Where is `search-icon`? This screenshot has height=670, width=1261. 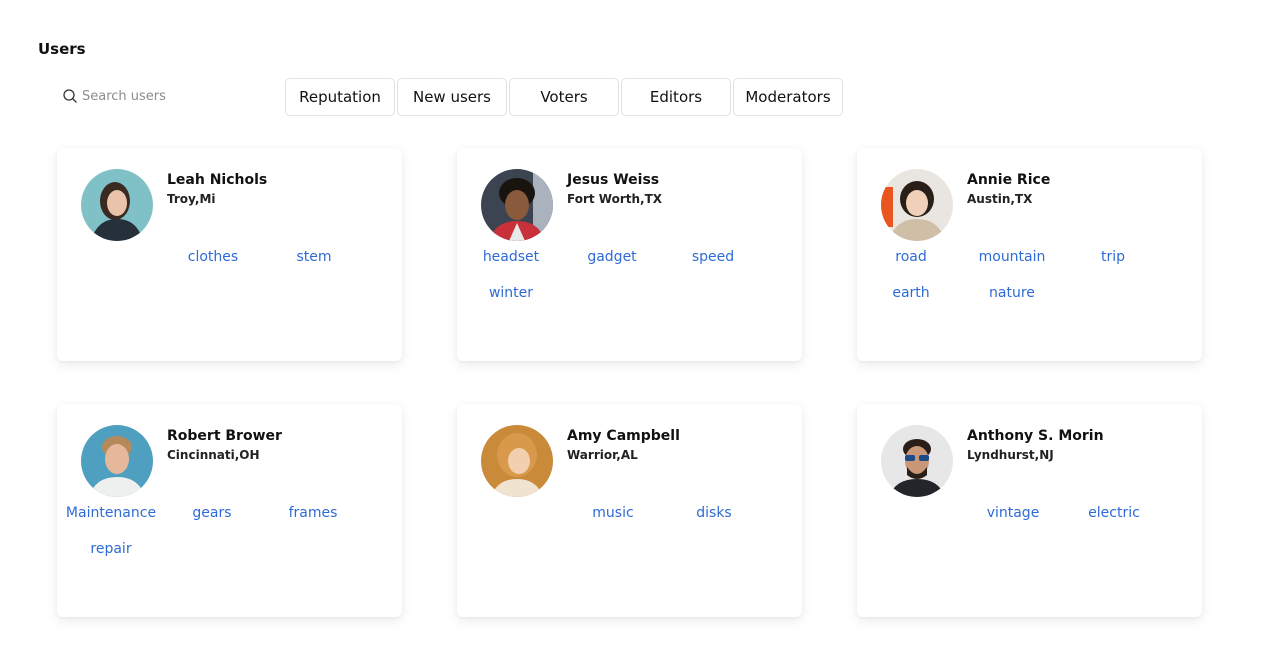
search-icon is located at coordinates (70, 96).